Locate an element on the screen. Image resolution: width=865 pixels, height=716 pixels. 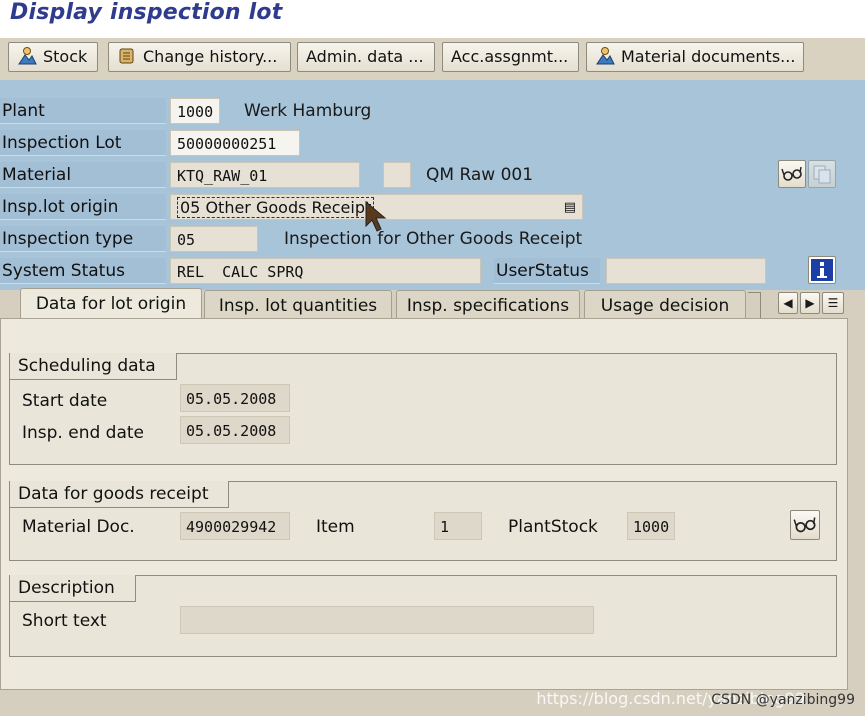
page-title: Display inspection lot is located at coordinates (146, 12).